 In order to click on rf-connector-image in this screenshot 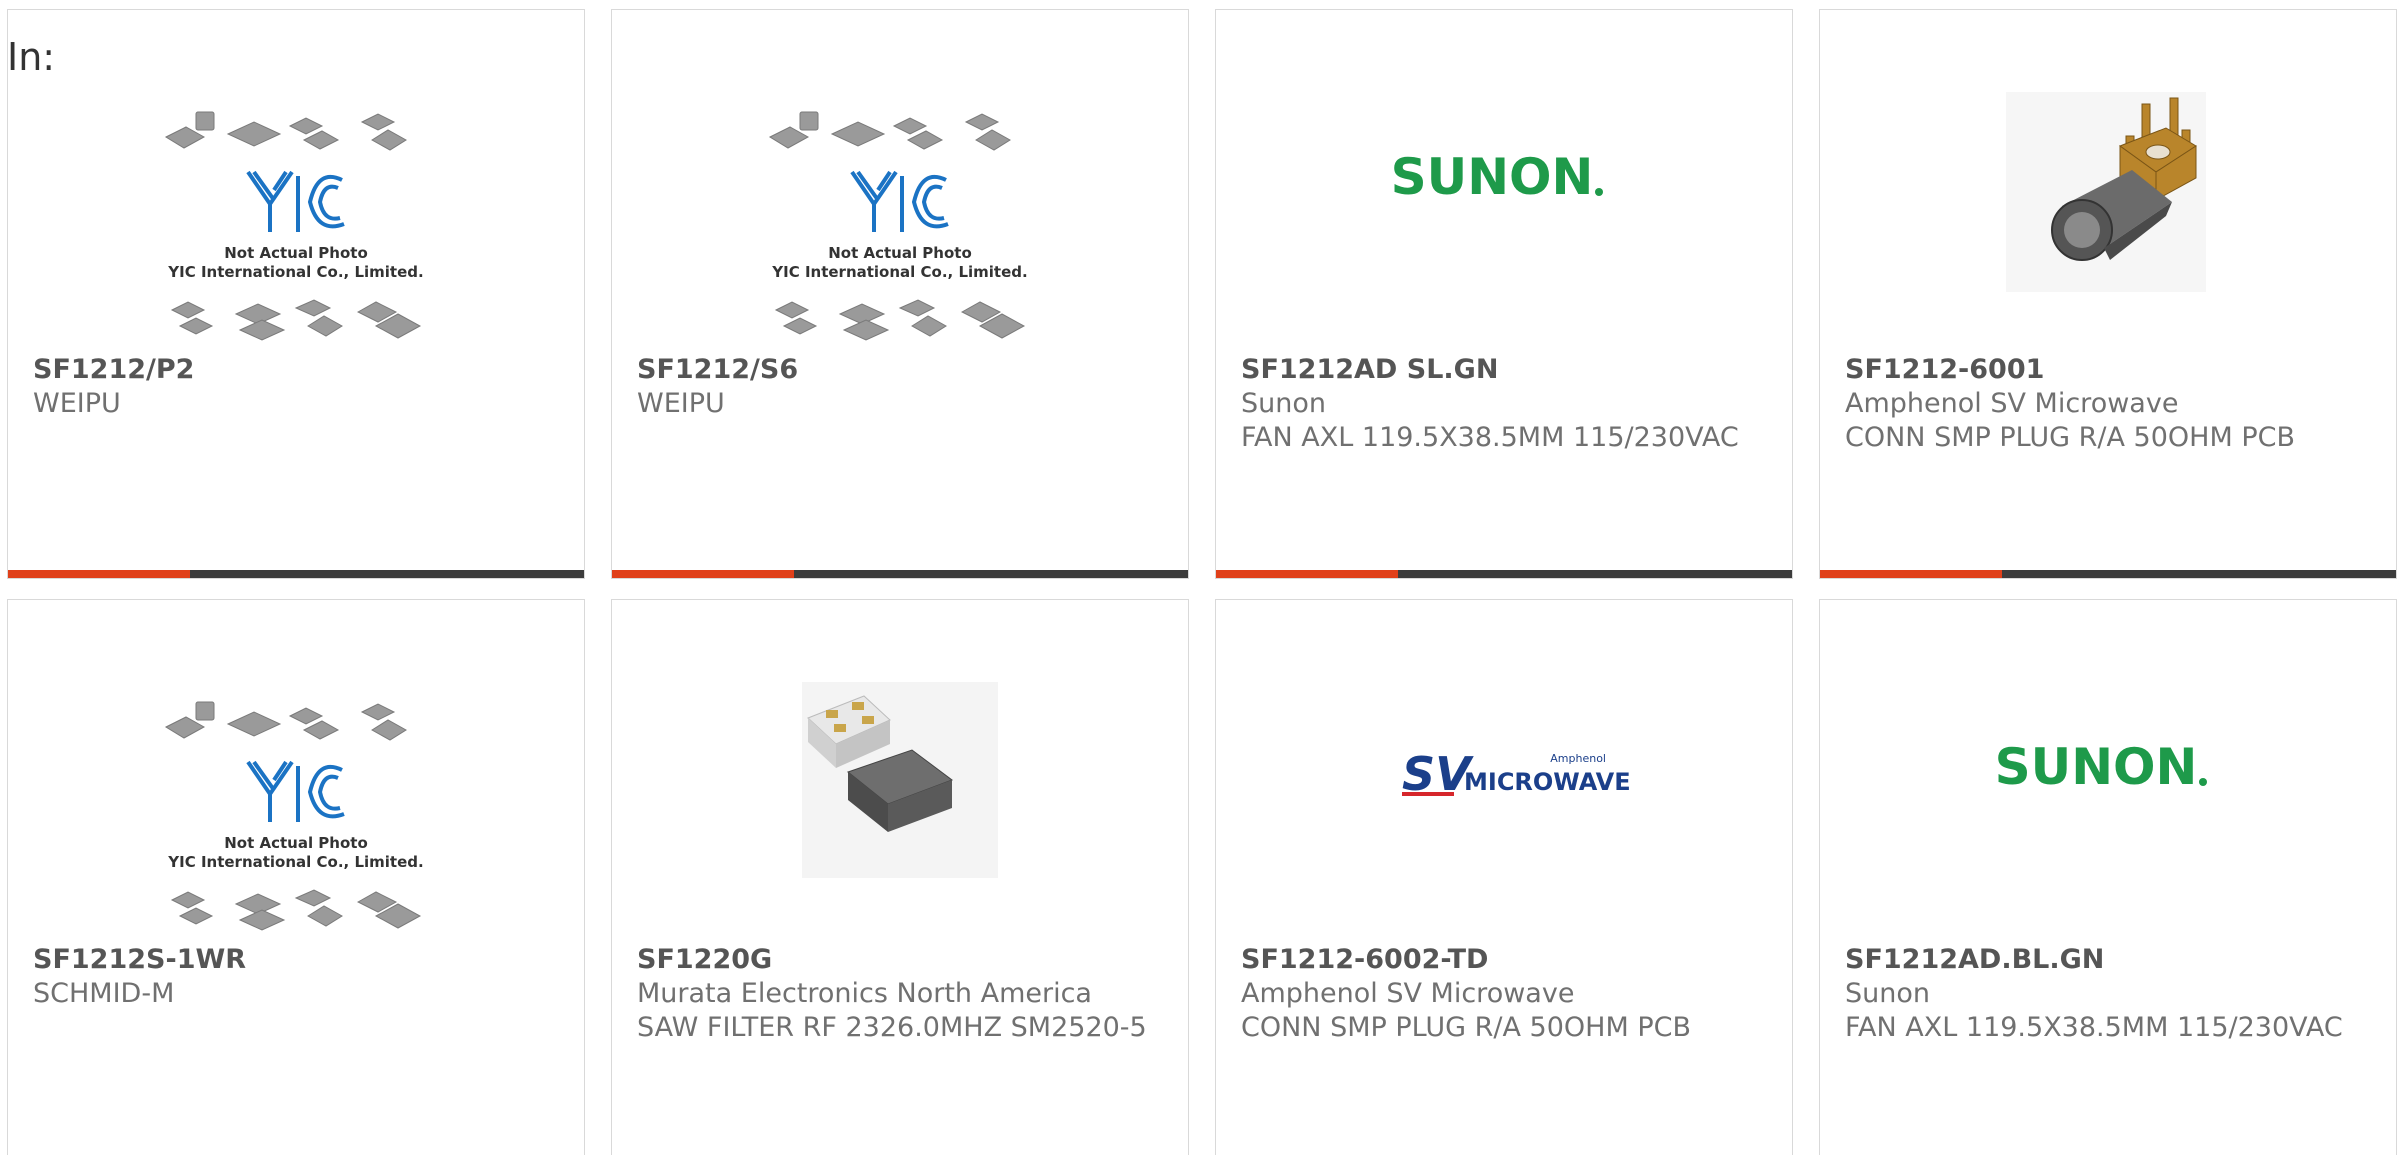, I will do `click(2108, 217)`.